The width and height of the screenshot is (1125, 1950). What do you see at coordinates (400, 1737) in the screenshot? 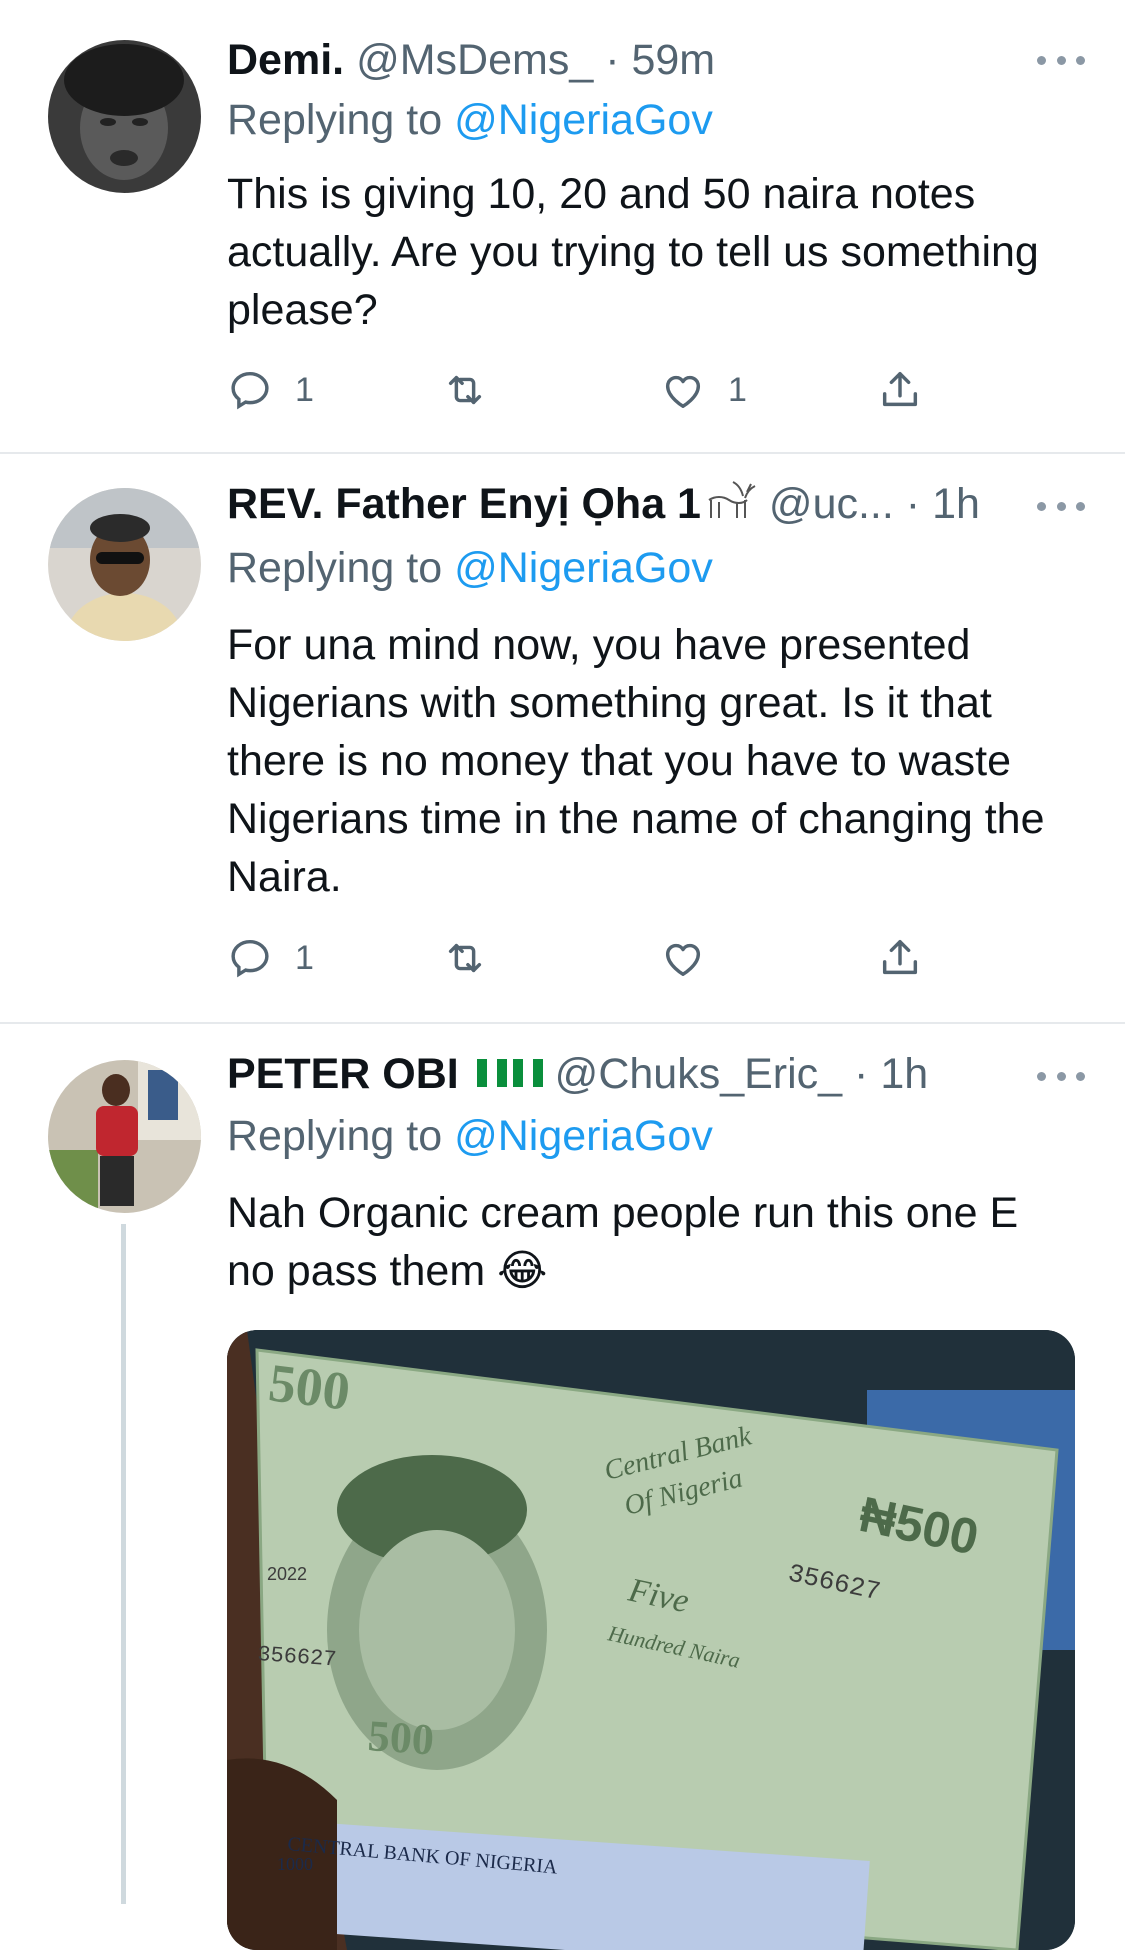
I see `note-denomination-bottom: 500` at bounding box center [400, 1737].